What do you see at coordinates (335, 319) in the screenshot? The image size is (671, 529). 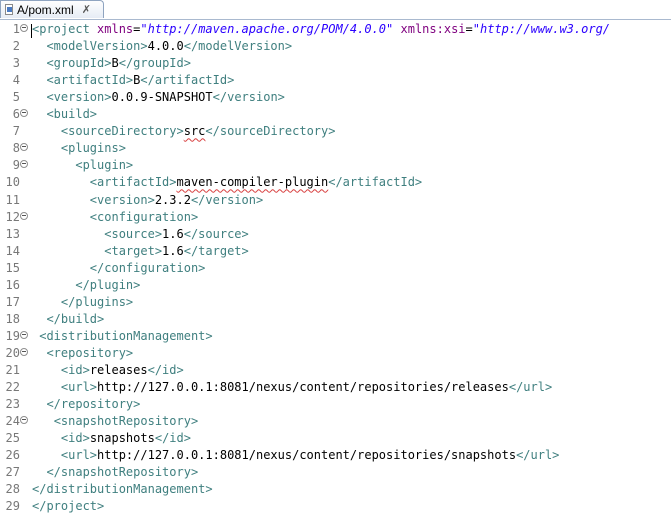 I see `code-line: 18 </build>` at bounding box center [335, 319].